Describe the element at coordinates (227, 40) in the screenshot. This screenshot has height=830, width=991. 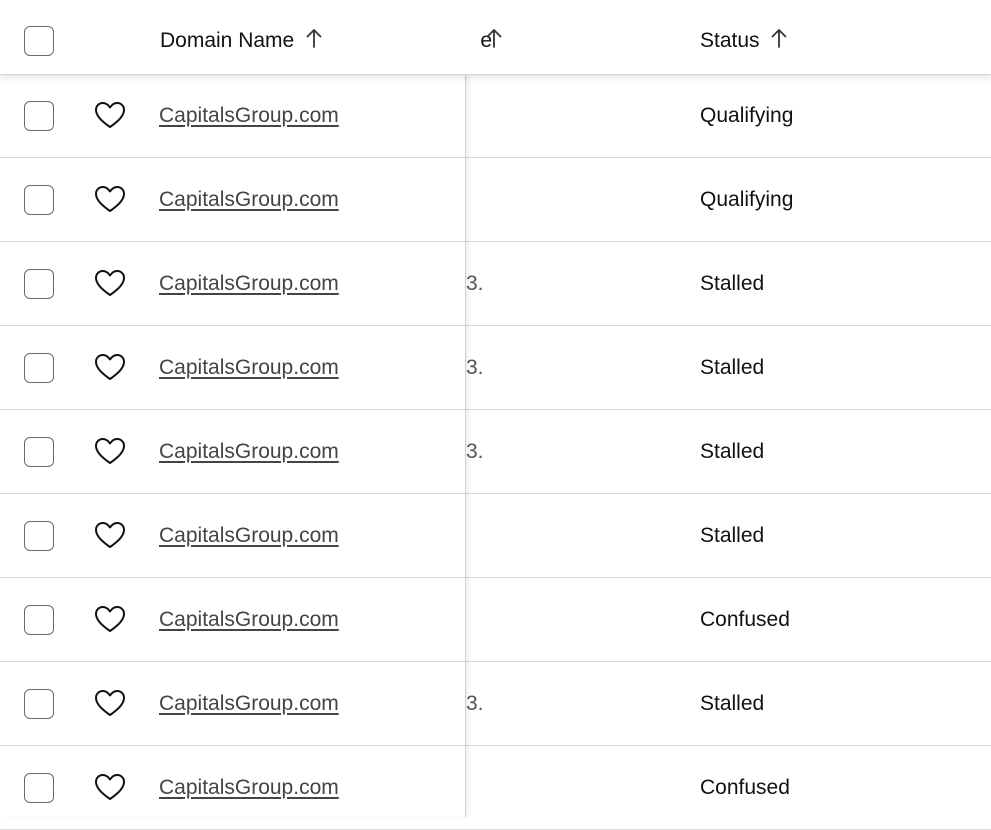
I see `domain-name-header-label: Domain Name` at that location.